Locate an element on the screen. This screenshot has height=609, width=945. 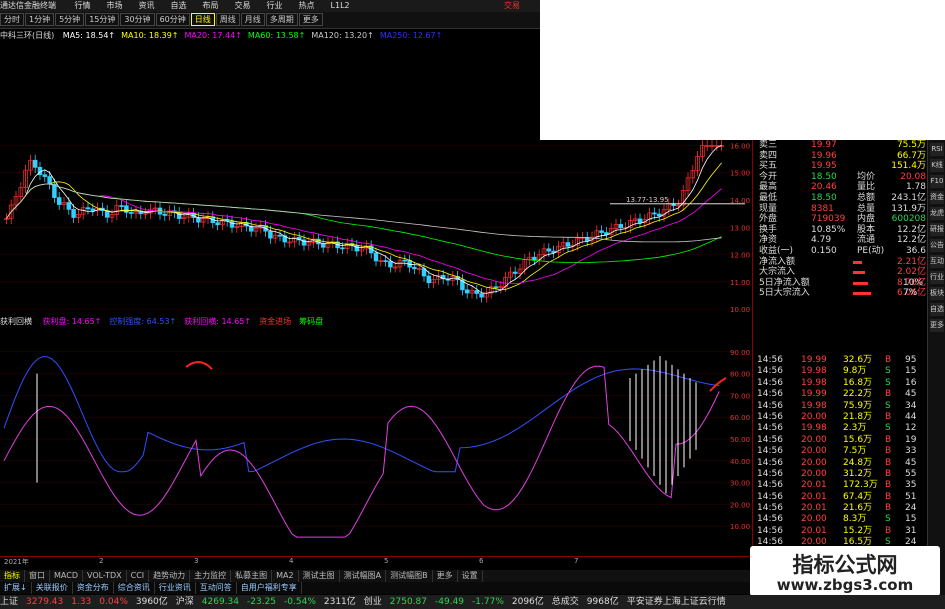
indicator-tab: 私募主图 is located at coordinates (252, 576).